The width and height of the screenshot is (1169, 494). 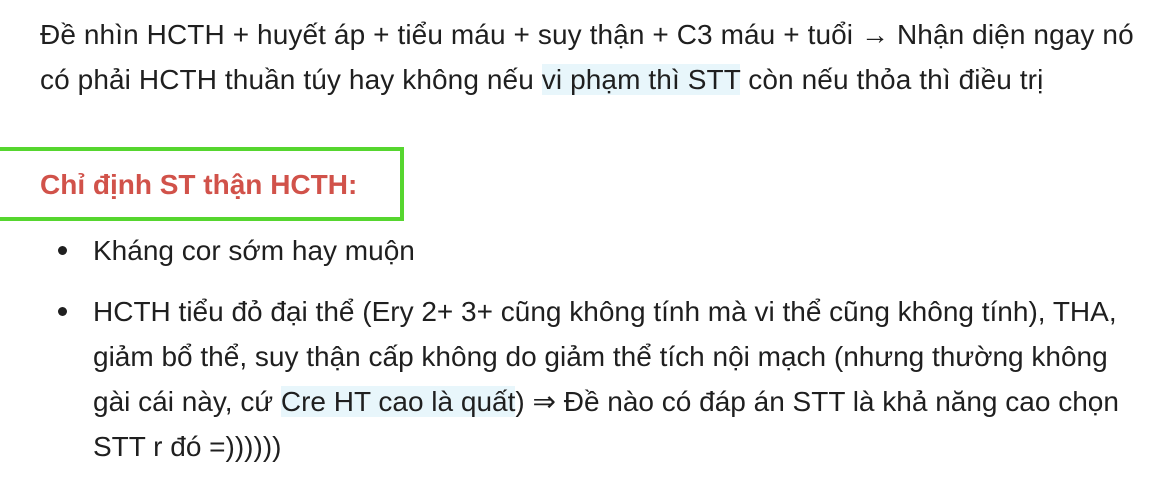 I want to click on list-item: Kháng cor sớm hay muộn, so click(x=570, y=250).